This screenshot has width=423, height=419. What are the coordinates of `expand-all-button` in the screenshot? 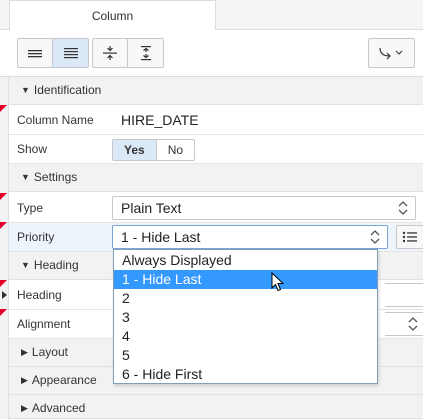 It's located at (145, 53).